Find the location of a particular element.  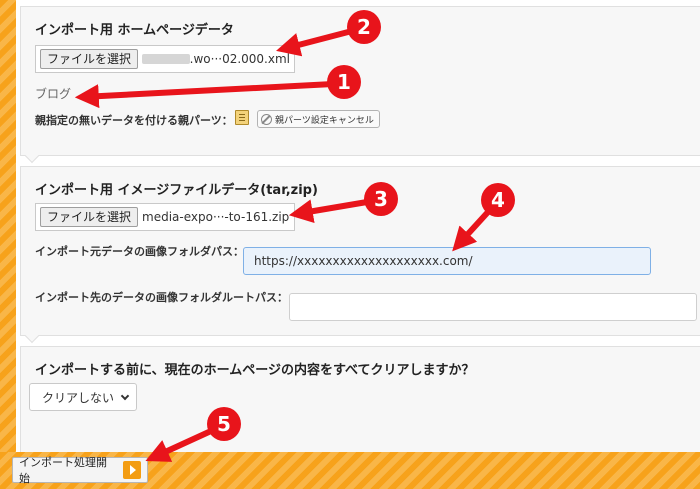

cancel-button-label: 親パーツ設定キャンセル is located at coordinates (324, 120).